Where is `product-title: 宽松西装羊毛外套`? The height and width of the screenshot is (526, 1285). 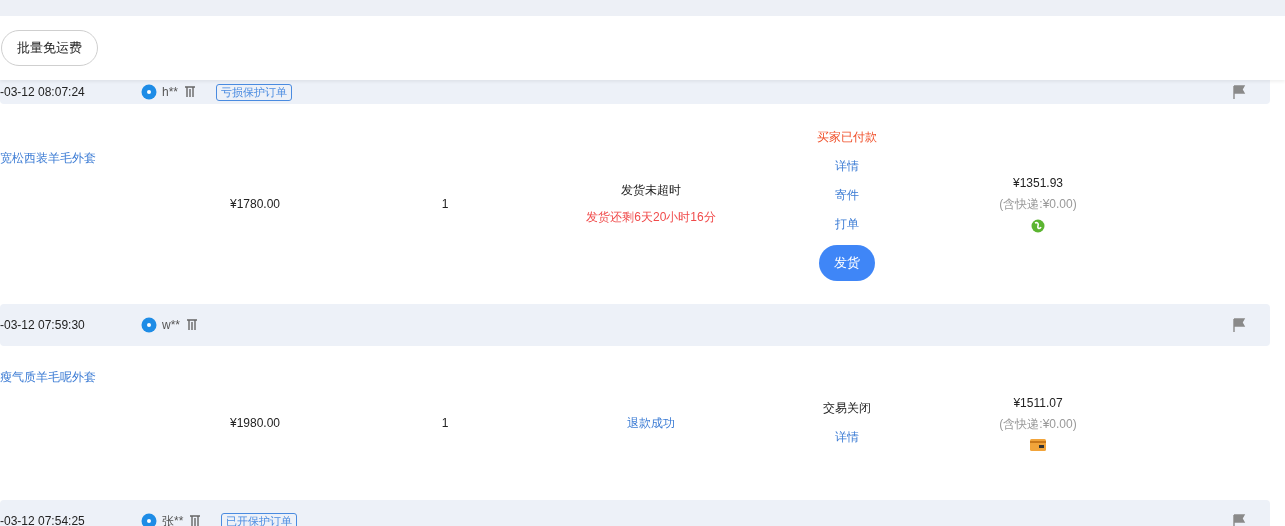
product-title: 宽松西装羊毛外套 is located at coordinates (48, 158).